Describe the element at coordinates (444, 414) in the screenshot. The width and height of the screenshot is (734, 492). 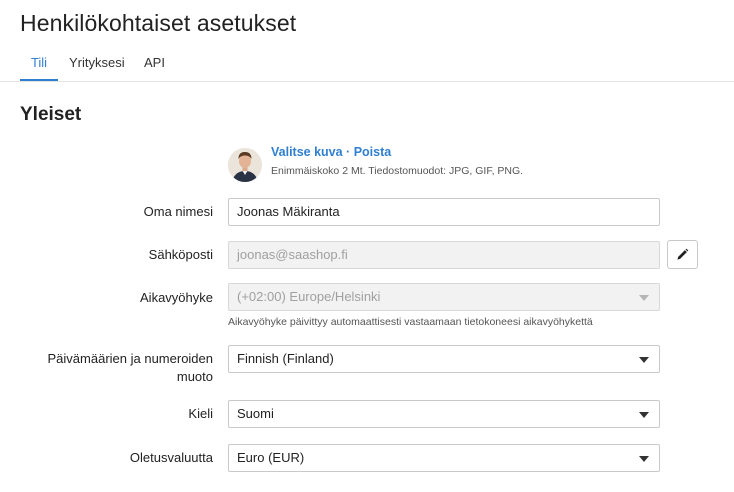
I see `language-select: Suomi` at that location.